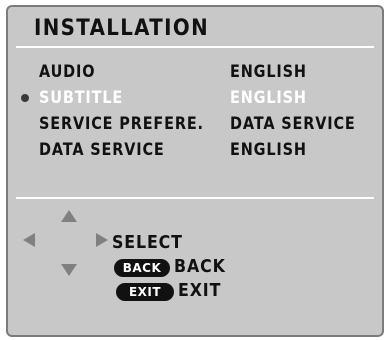 The height and width of the screenshot is (340, 390). I want to click on select-hint: SELECT, so click(147, 242).